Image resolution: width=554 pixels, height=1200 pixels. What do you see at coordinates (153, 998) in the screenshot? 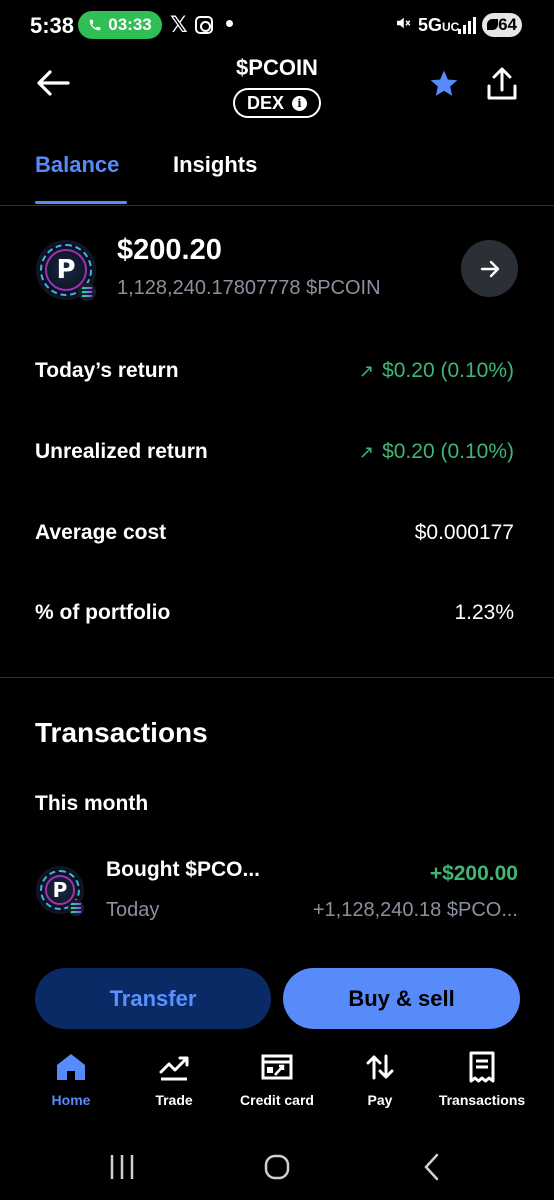
I see `transfer-button: Transfer` at bounding box center [153, 998].